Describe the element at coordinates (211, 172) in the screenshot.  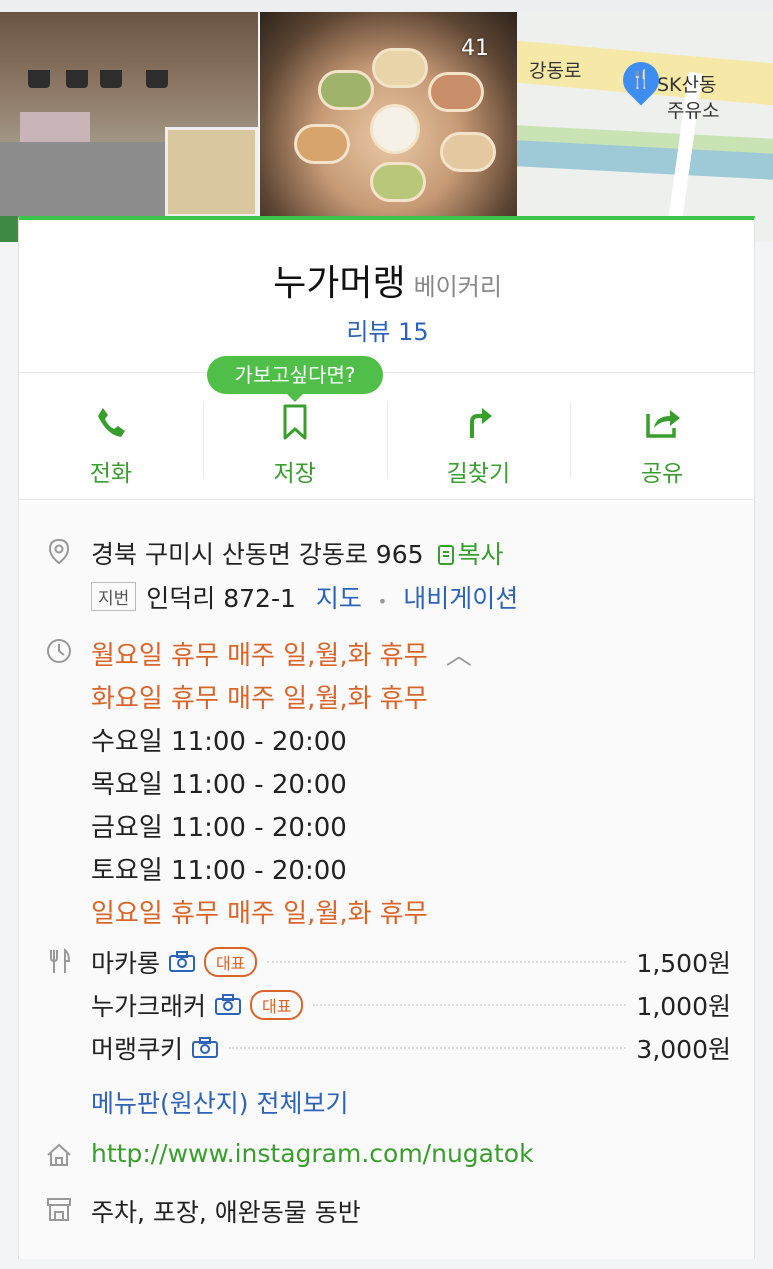
I see `display-case-decoration` at that location.